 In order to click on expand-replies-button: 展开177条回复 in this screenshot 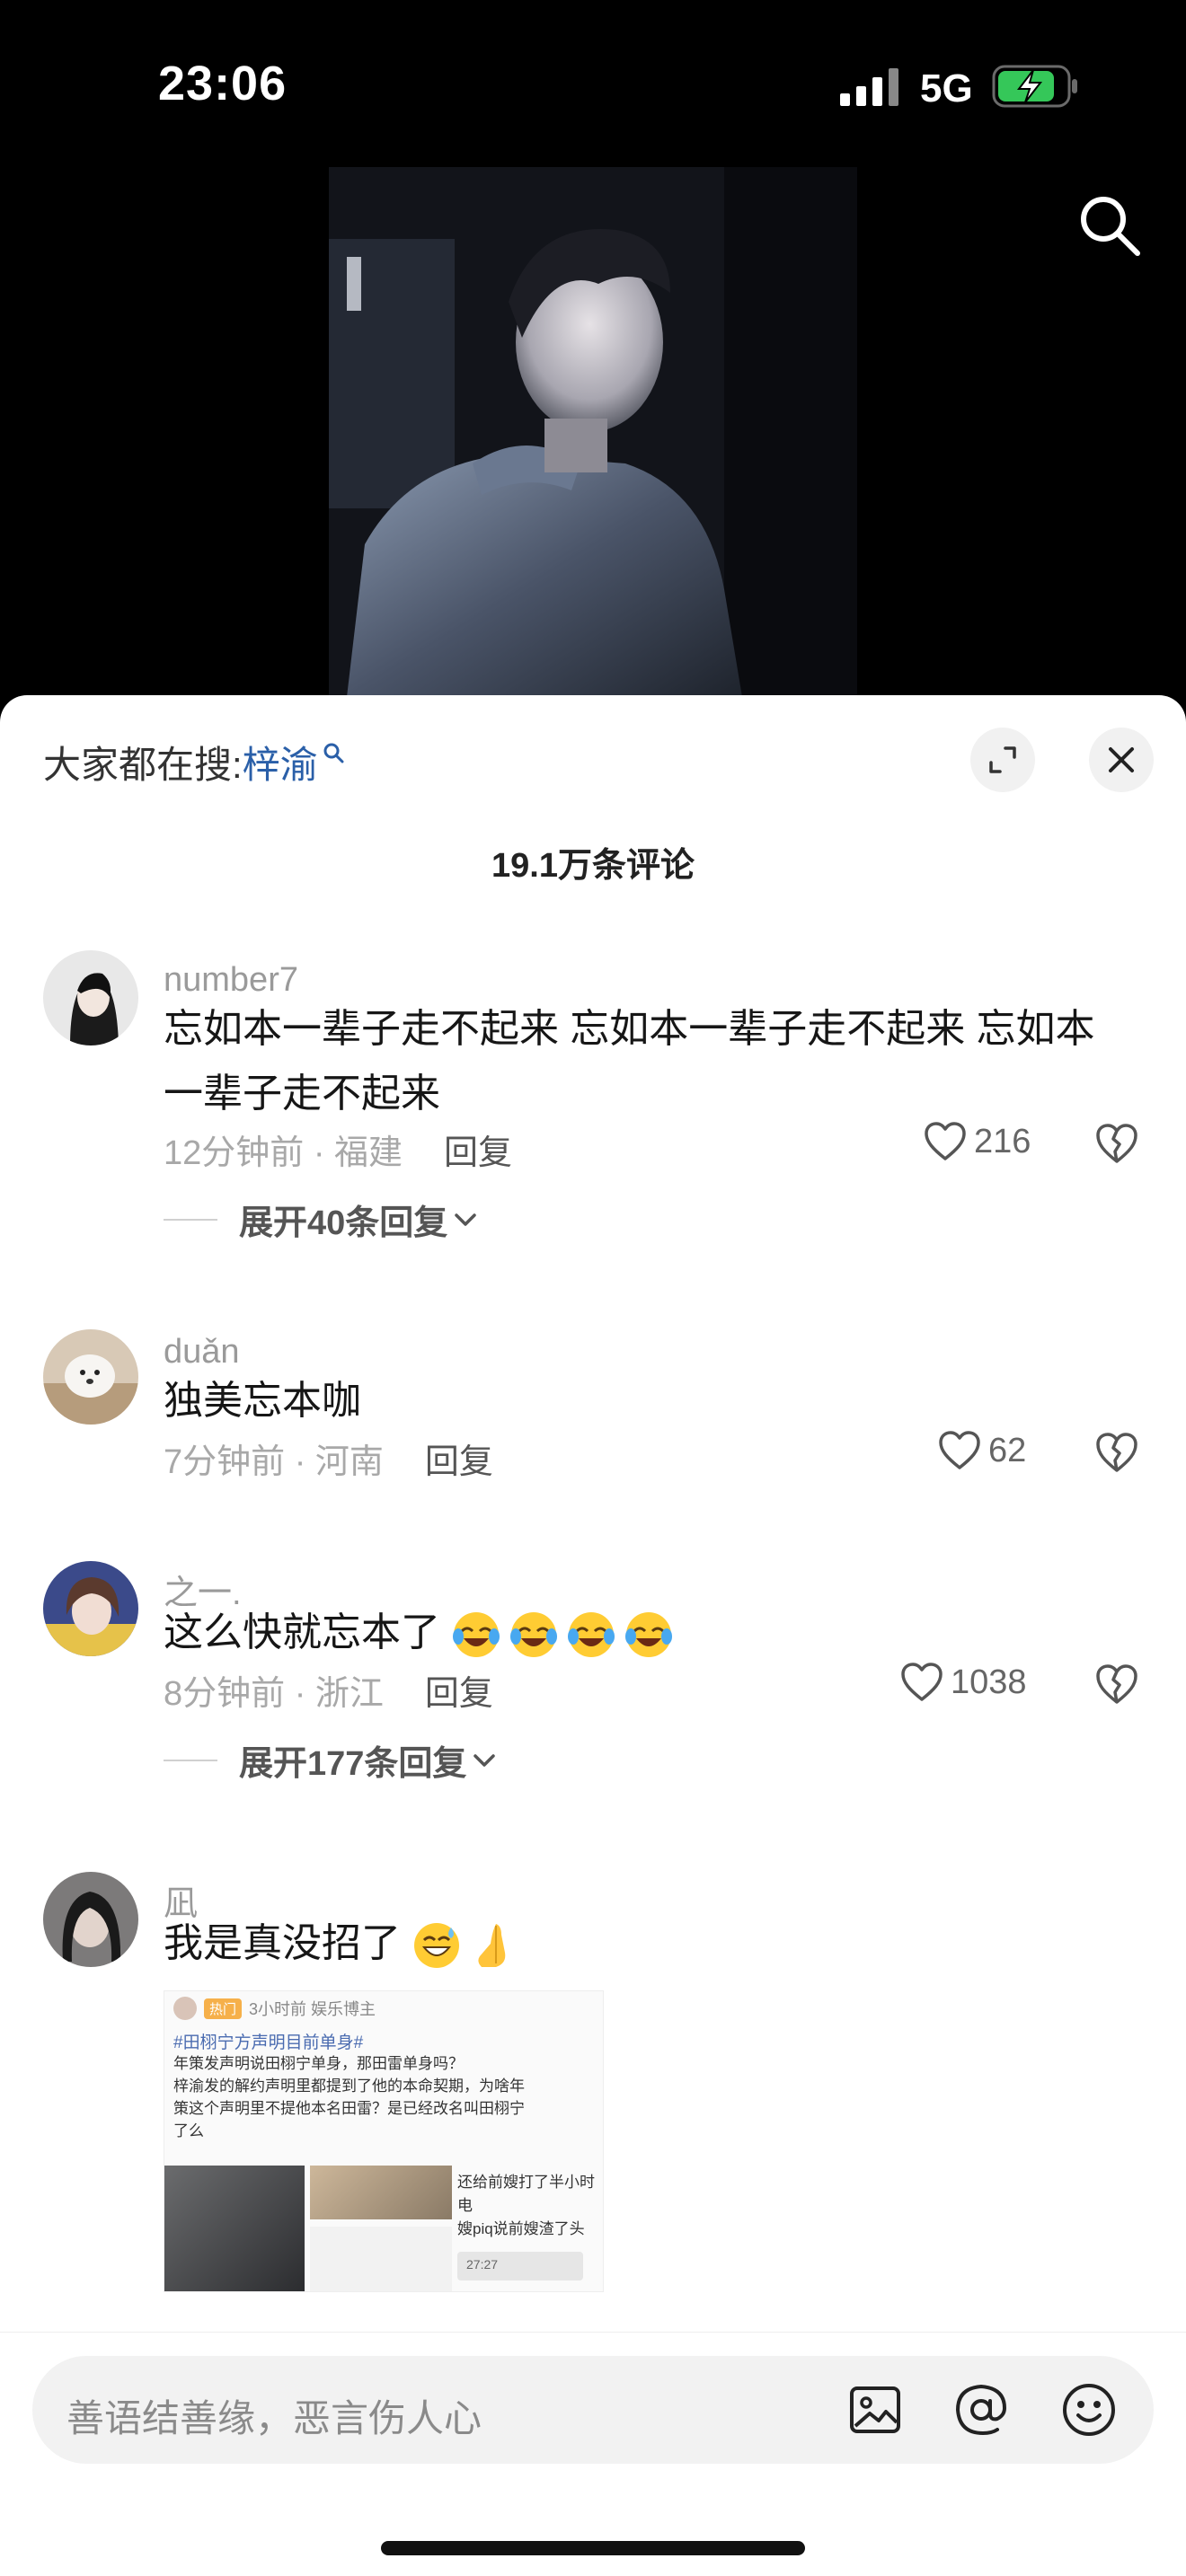, I will do `click(330, 1760)`.